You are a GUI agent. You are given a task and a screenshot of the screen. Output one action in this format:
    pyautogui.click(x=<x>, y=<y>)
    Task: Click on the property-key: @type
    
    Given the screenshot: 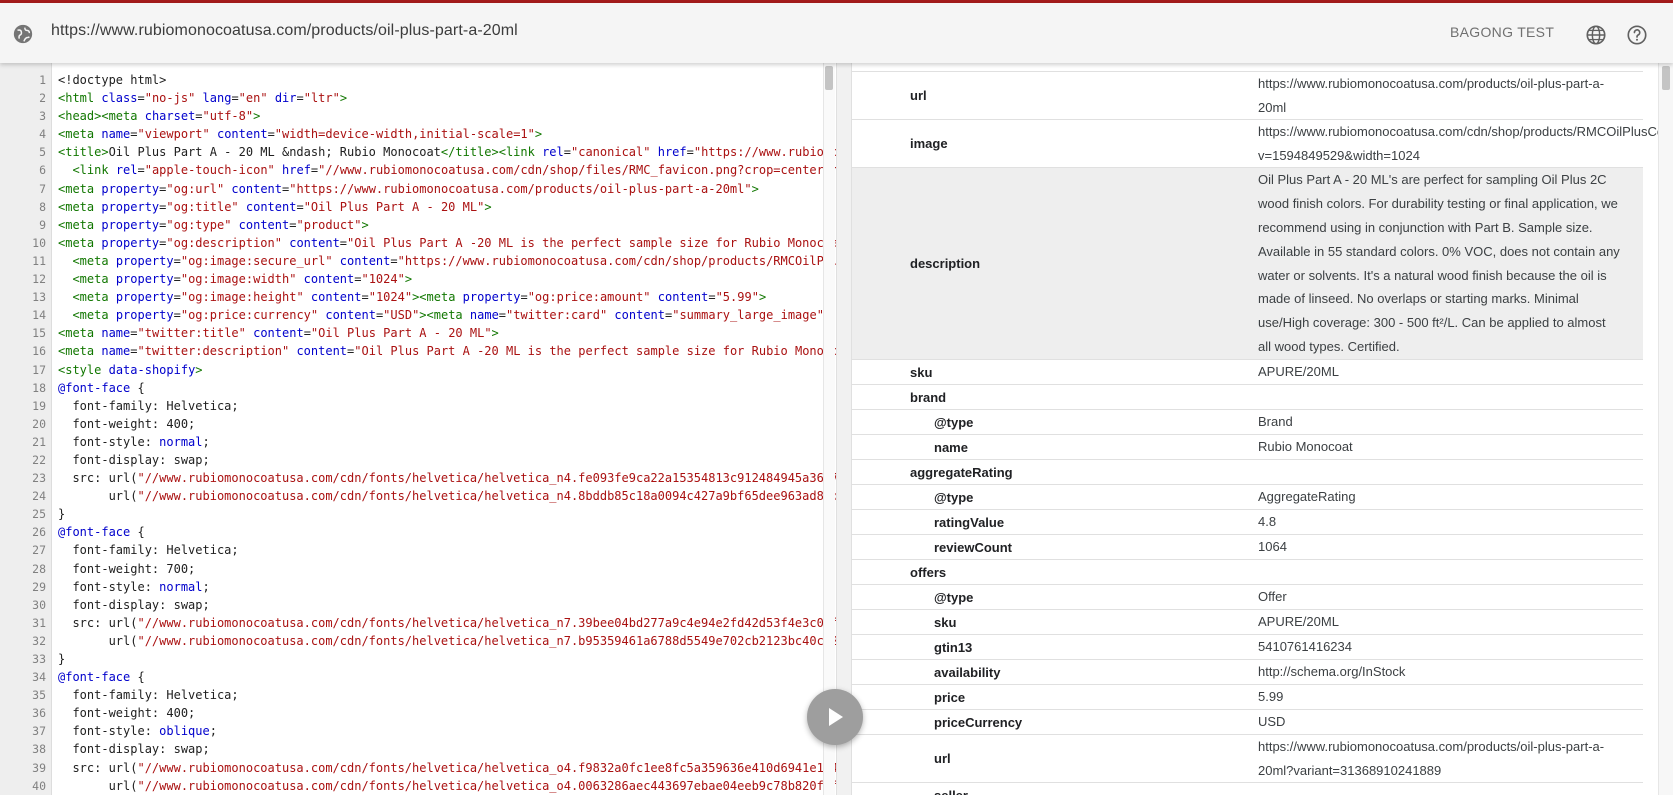 What is the action you would take?
    pyautogui.click(x=954, y=422)
    